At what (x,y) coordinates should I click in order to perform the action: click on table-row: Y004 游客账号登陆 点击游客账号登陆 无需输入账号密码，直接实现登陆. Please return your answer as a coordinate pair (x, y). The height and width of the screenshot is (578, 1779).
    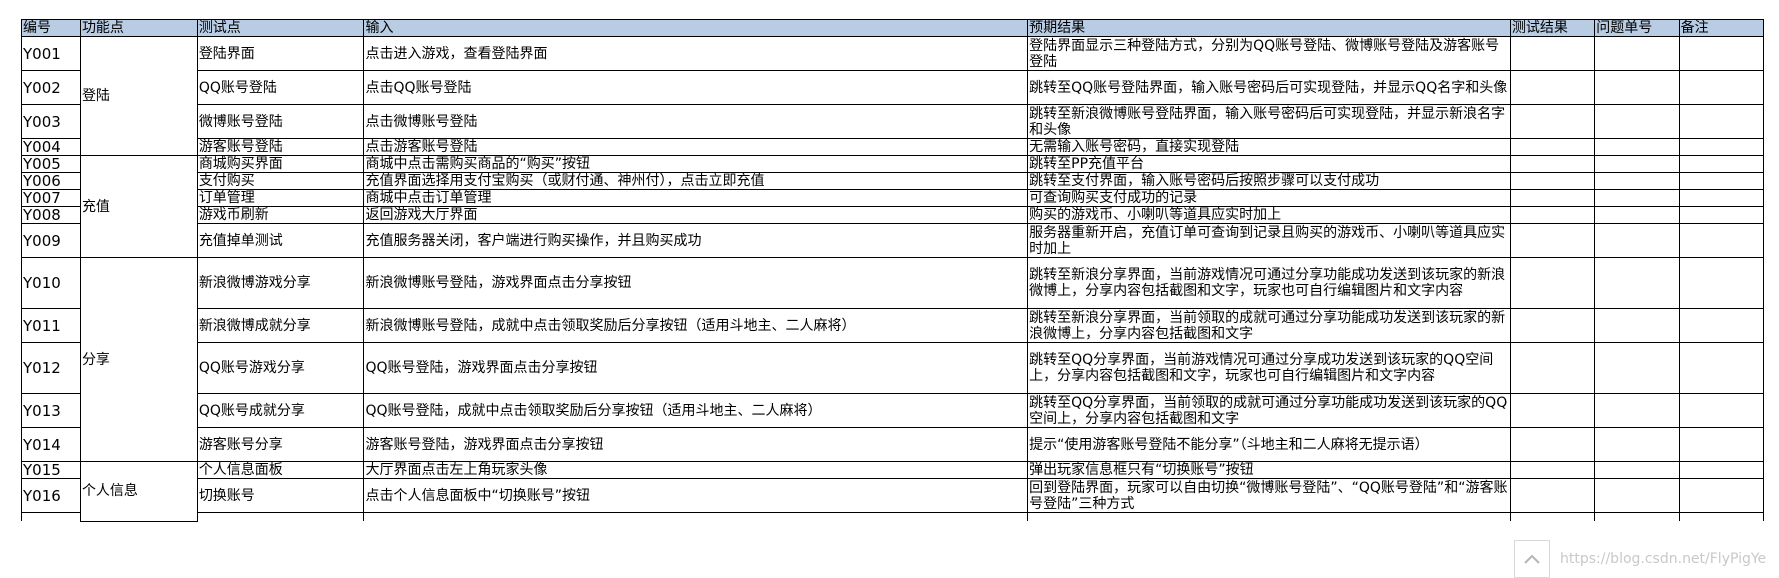
    Looking at the image, I should click on (893, 147).